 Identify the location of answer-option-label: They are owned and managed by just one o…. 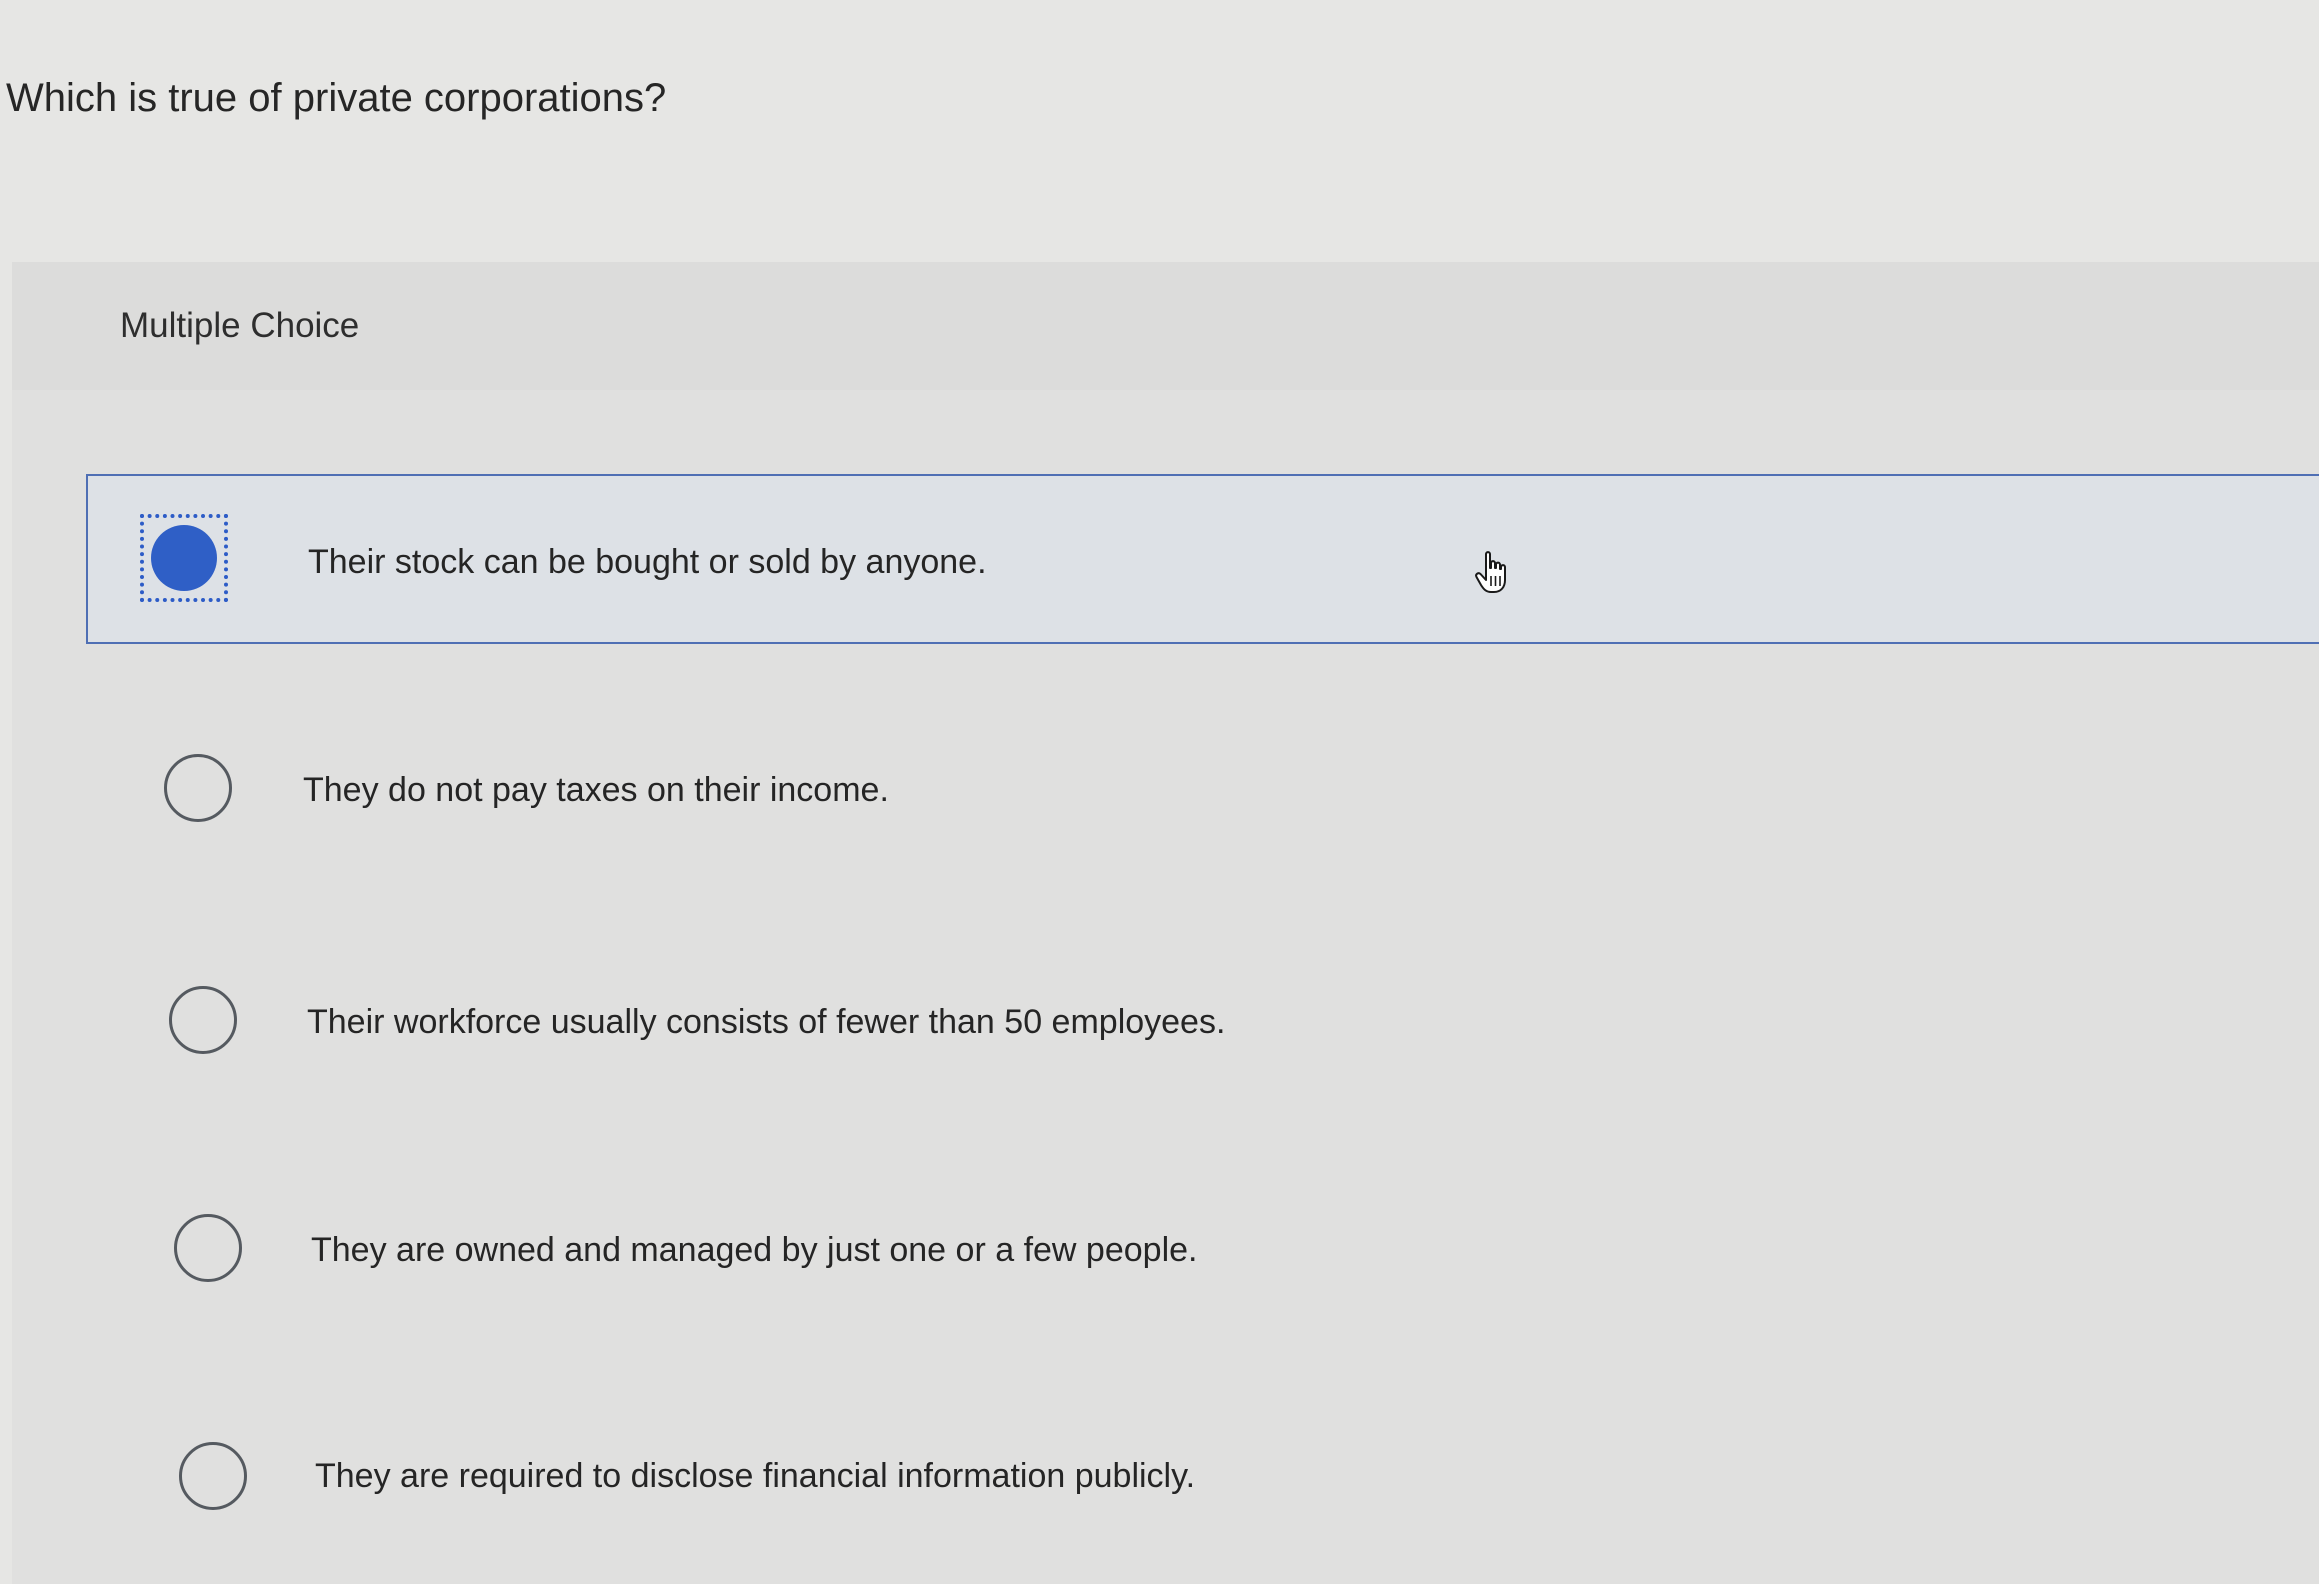
(754, 1250).